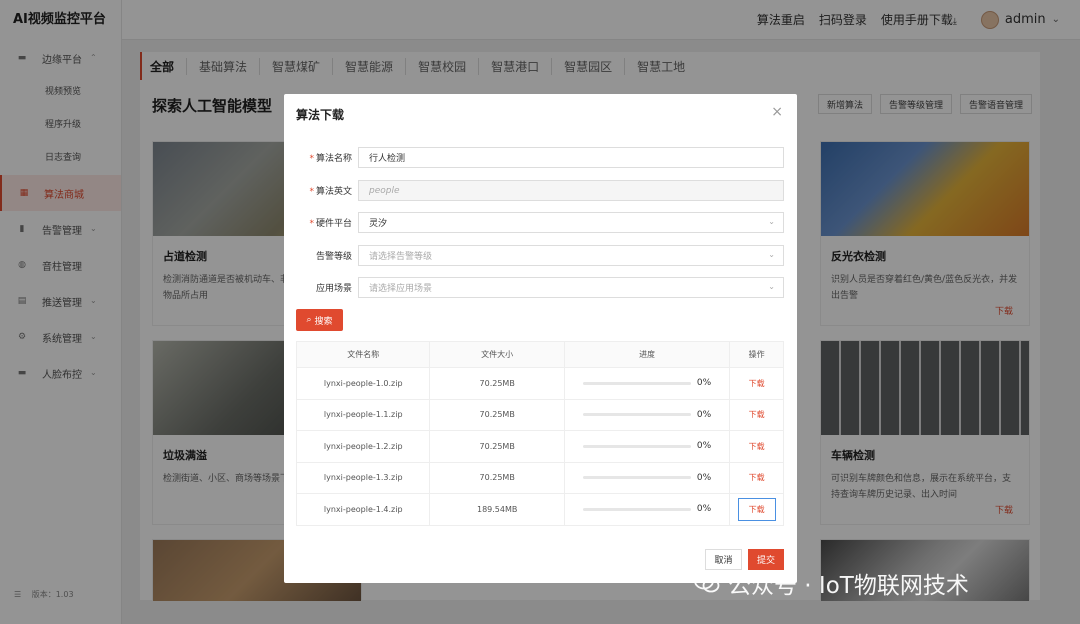 This screenshot has height=624, width=1080. I want to click on form-label: * 硬件平台, so click(324, 222).